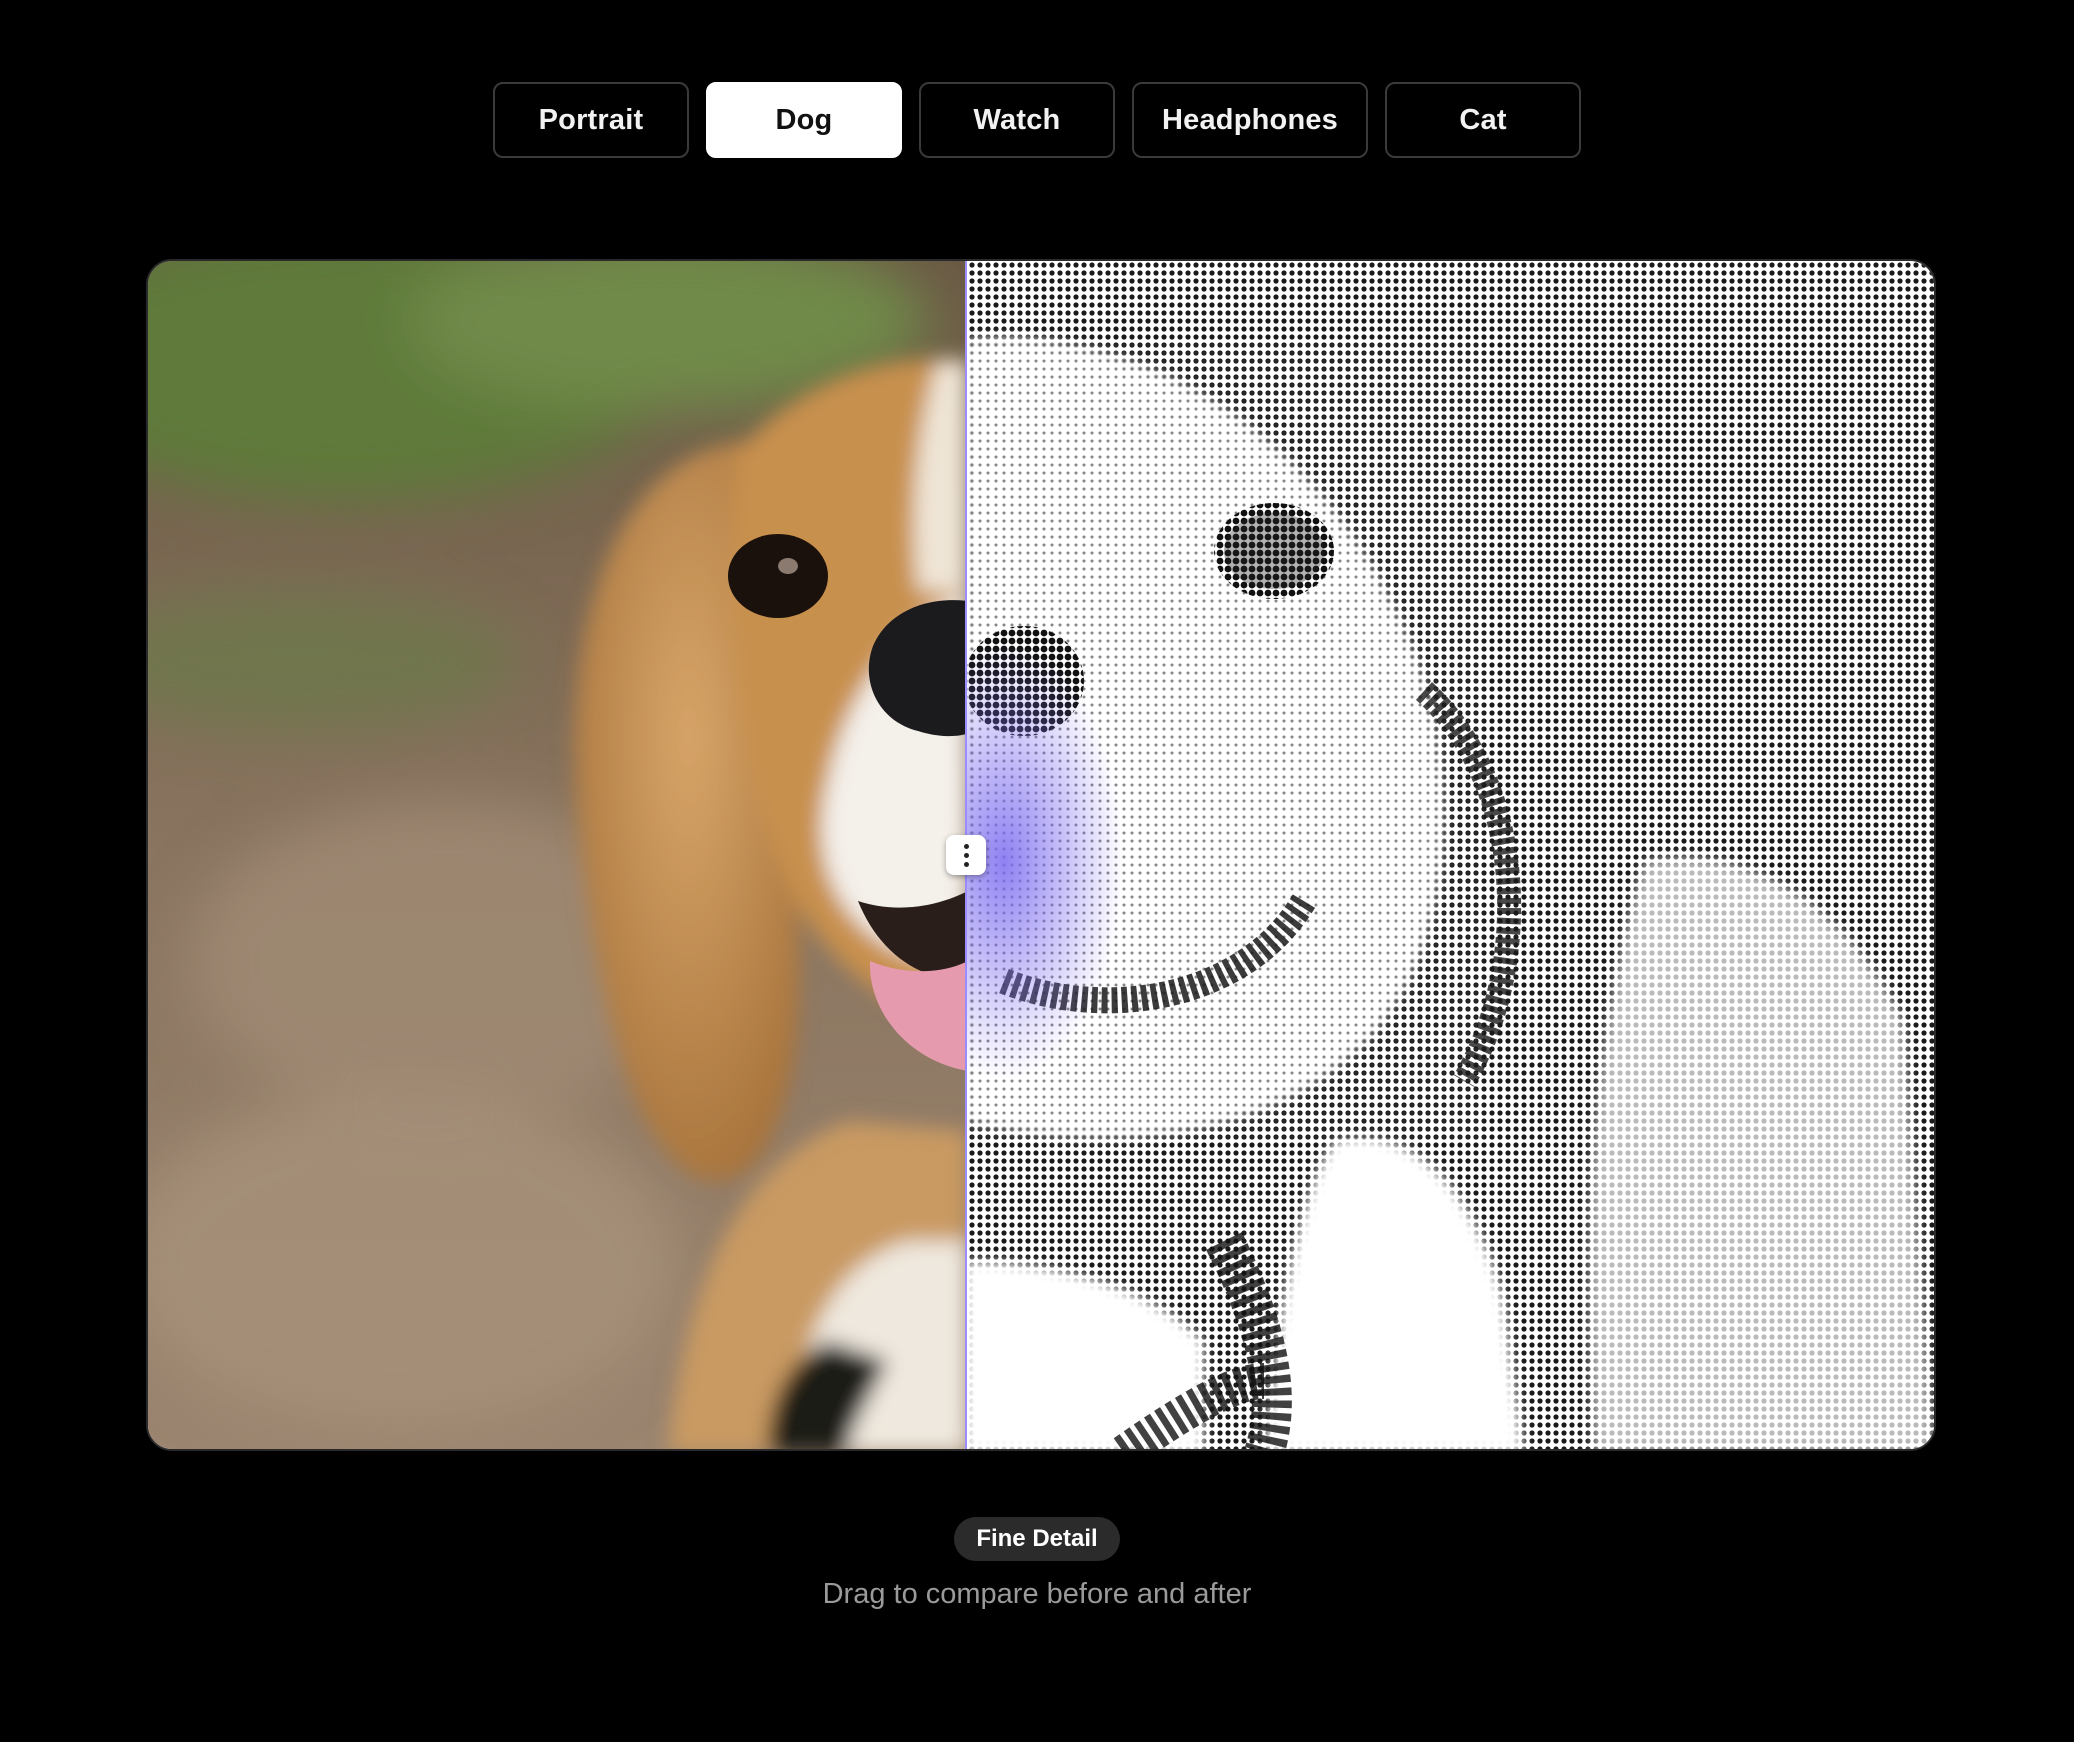 The width and height of the screenshot is (2074, 1742). Describe the element at coordinates (803, 120) in the screenshot. I see `tab-dog: Dog` at that location.